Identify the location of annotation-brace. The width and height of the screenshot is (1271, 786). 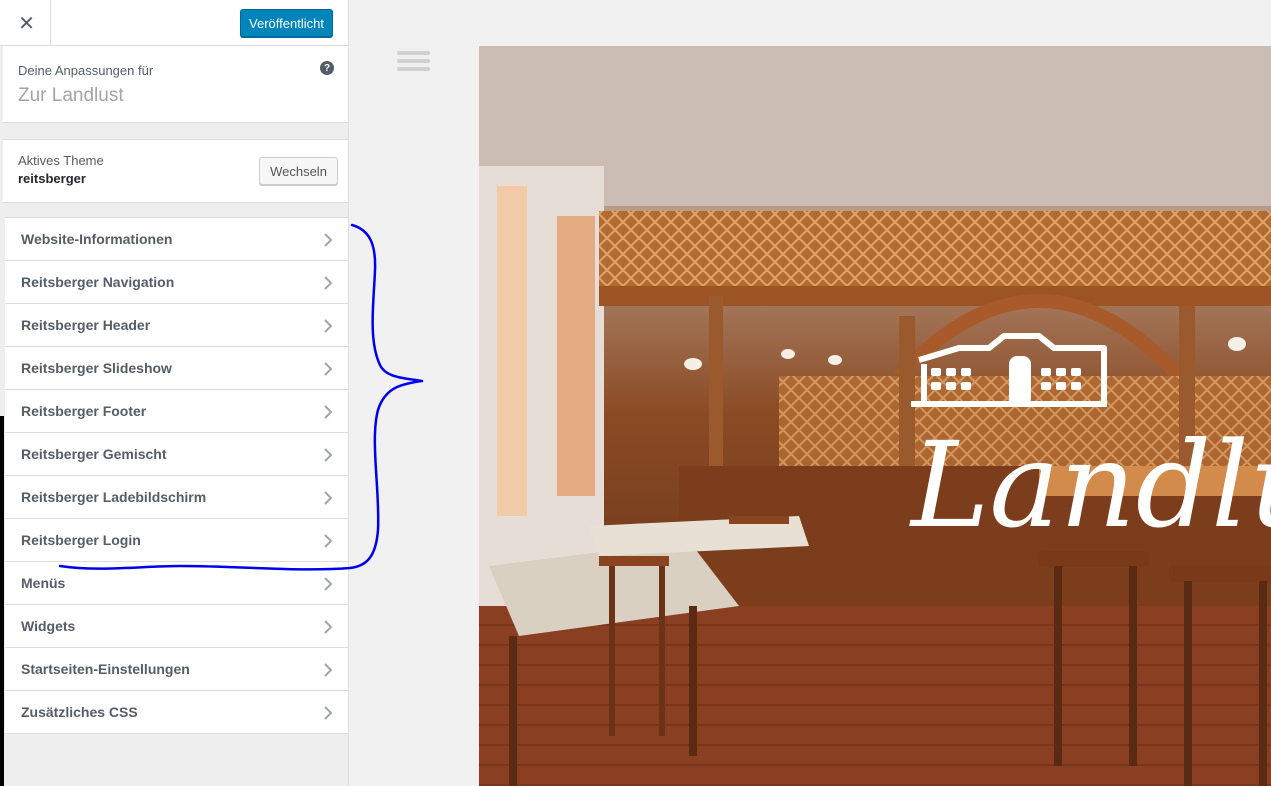
(241, 397).